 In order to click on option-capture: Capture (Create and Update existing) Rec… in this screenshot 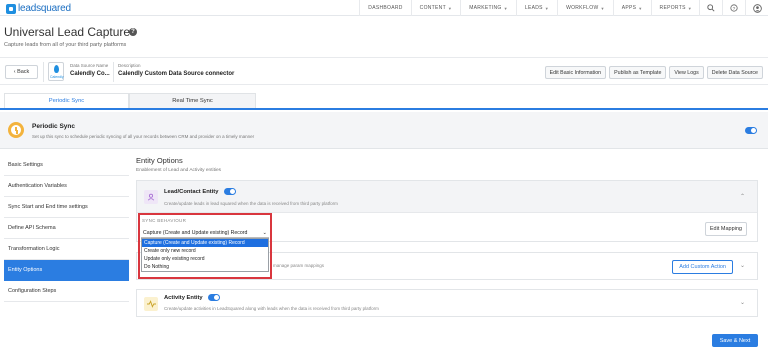, I will do `click(205, 243)`.